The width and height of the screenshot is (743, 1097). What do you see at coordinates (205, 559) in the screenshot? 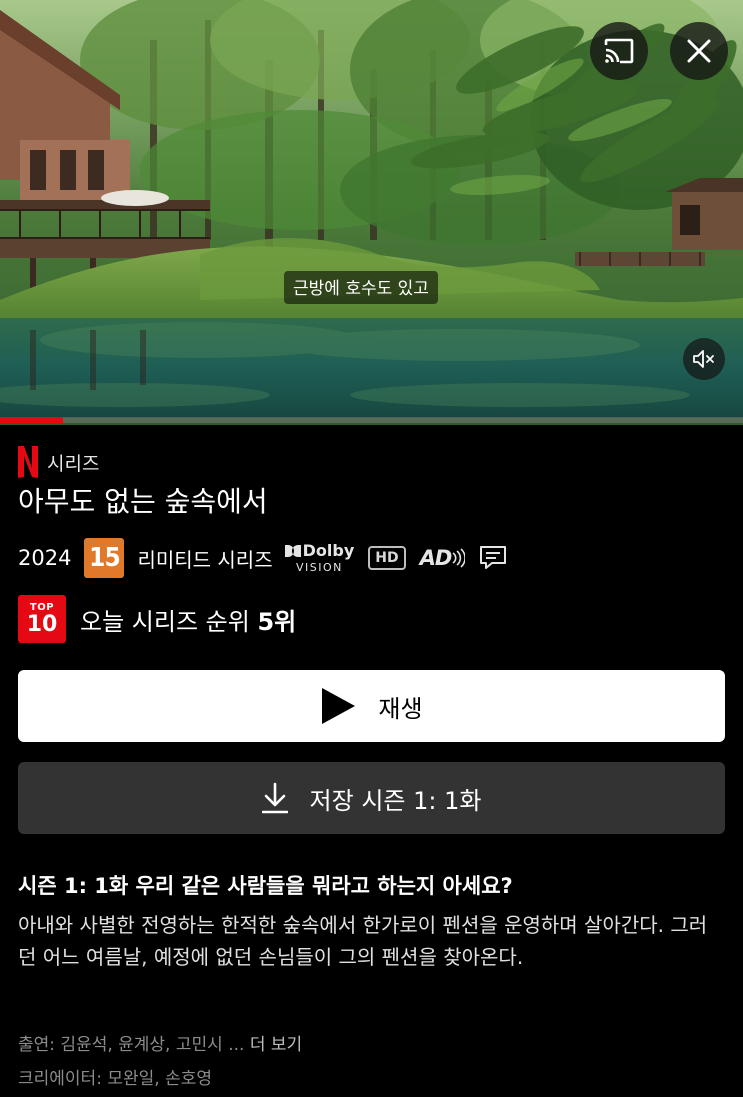
I see `format-label: 리미티드 시리즈` at bounding box center [205, 559].